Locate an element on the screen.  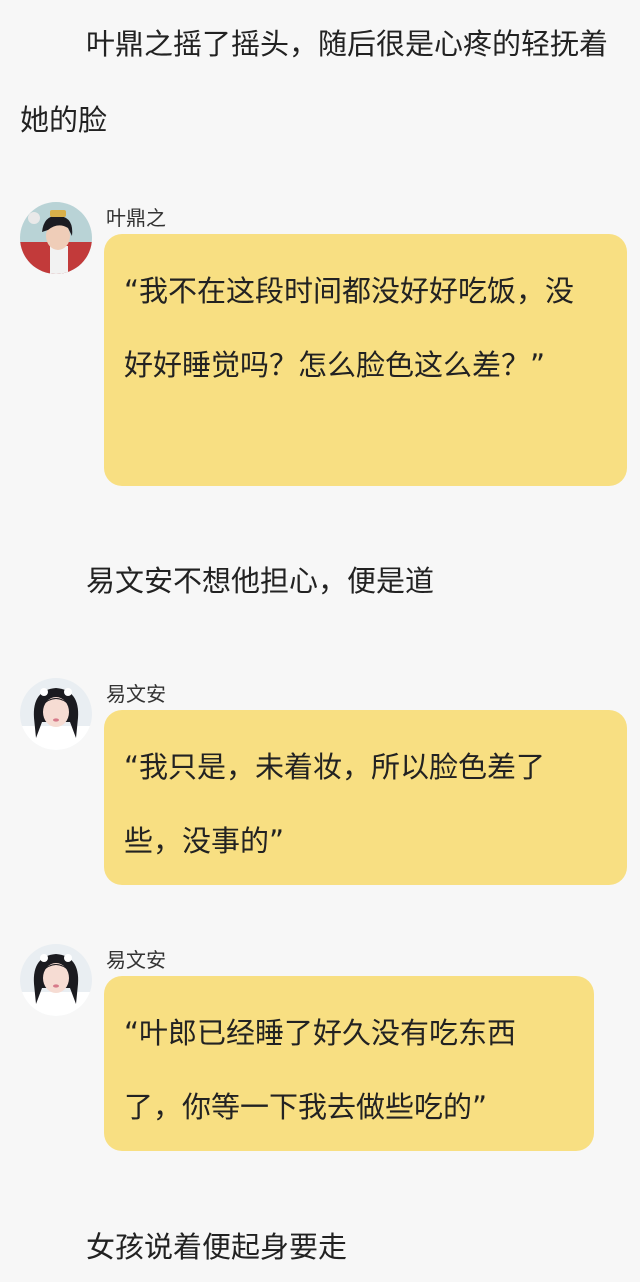
speaker-name: 叶鼎之 is located at coordinates (136, 218).